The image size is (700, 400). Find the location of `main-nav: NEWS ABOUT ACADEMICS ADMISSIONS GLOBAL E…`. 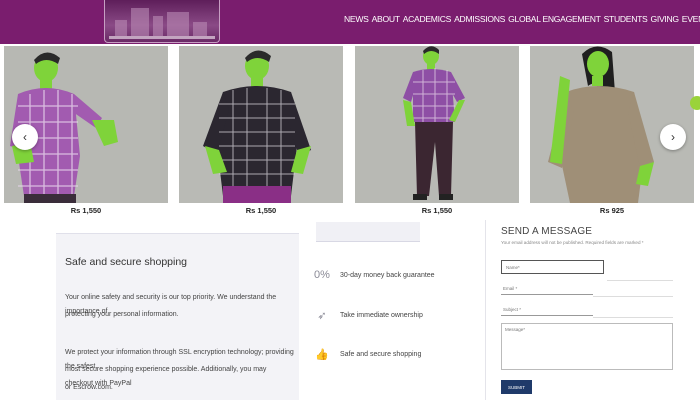

main-nav: NEWS ABOUT ACADEMICS ADMISSIONS GLOBAL E… is located at coordinates (522, 19).